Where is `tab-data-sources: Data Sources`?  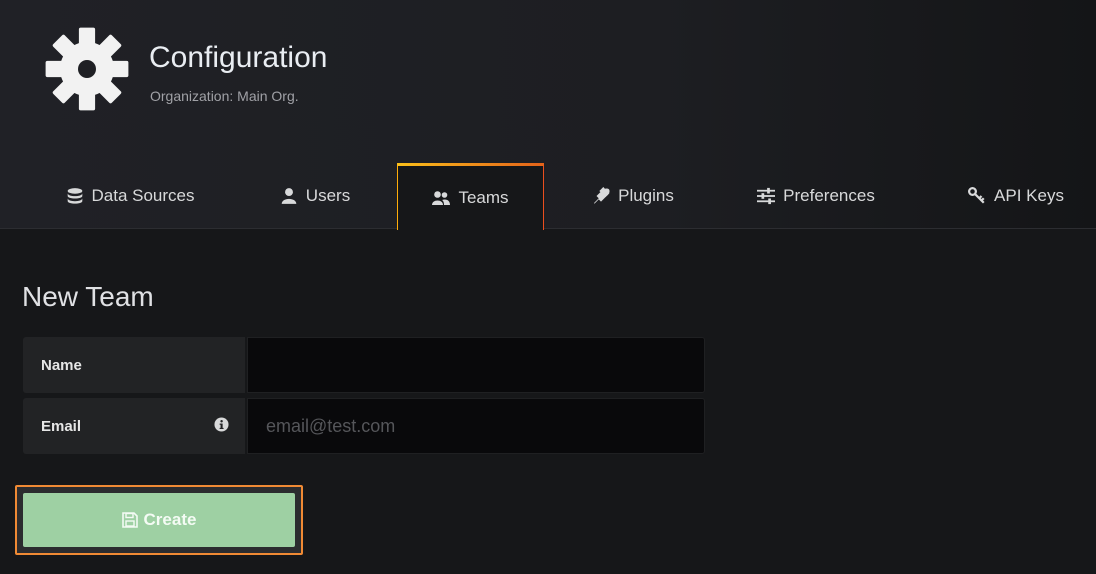 tab-data-sources: Data Sources is located at coordinates (130, 196).